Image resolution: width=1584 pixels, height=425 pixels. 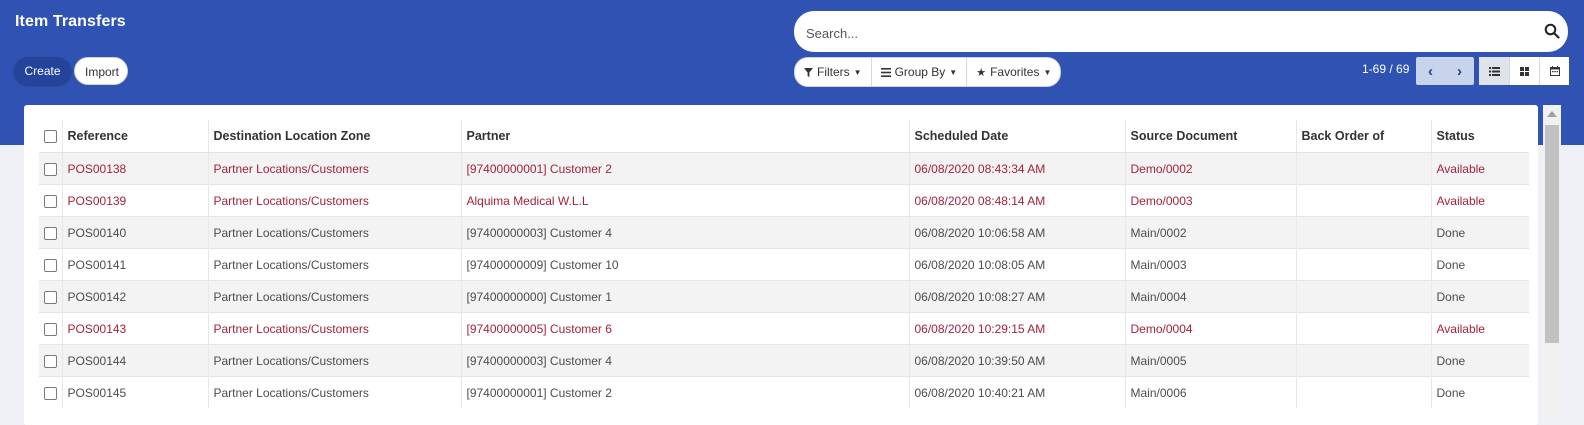 What do you see at coordinates (1017, 392) in the screenshot?
I see `cell-scheduled-date: 06/08/2020 10:40:21 AM` at bounding box center [1017, 392].